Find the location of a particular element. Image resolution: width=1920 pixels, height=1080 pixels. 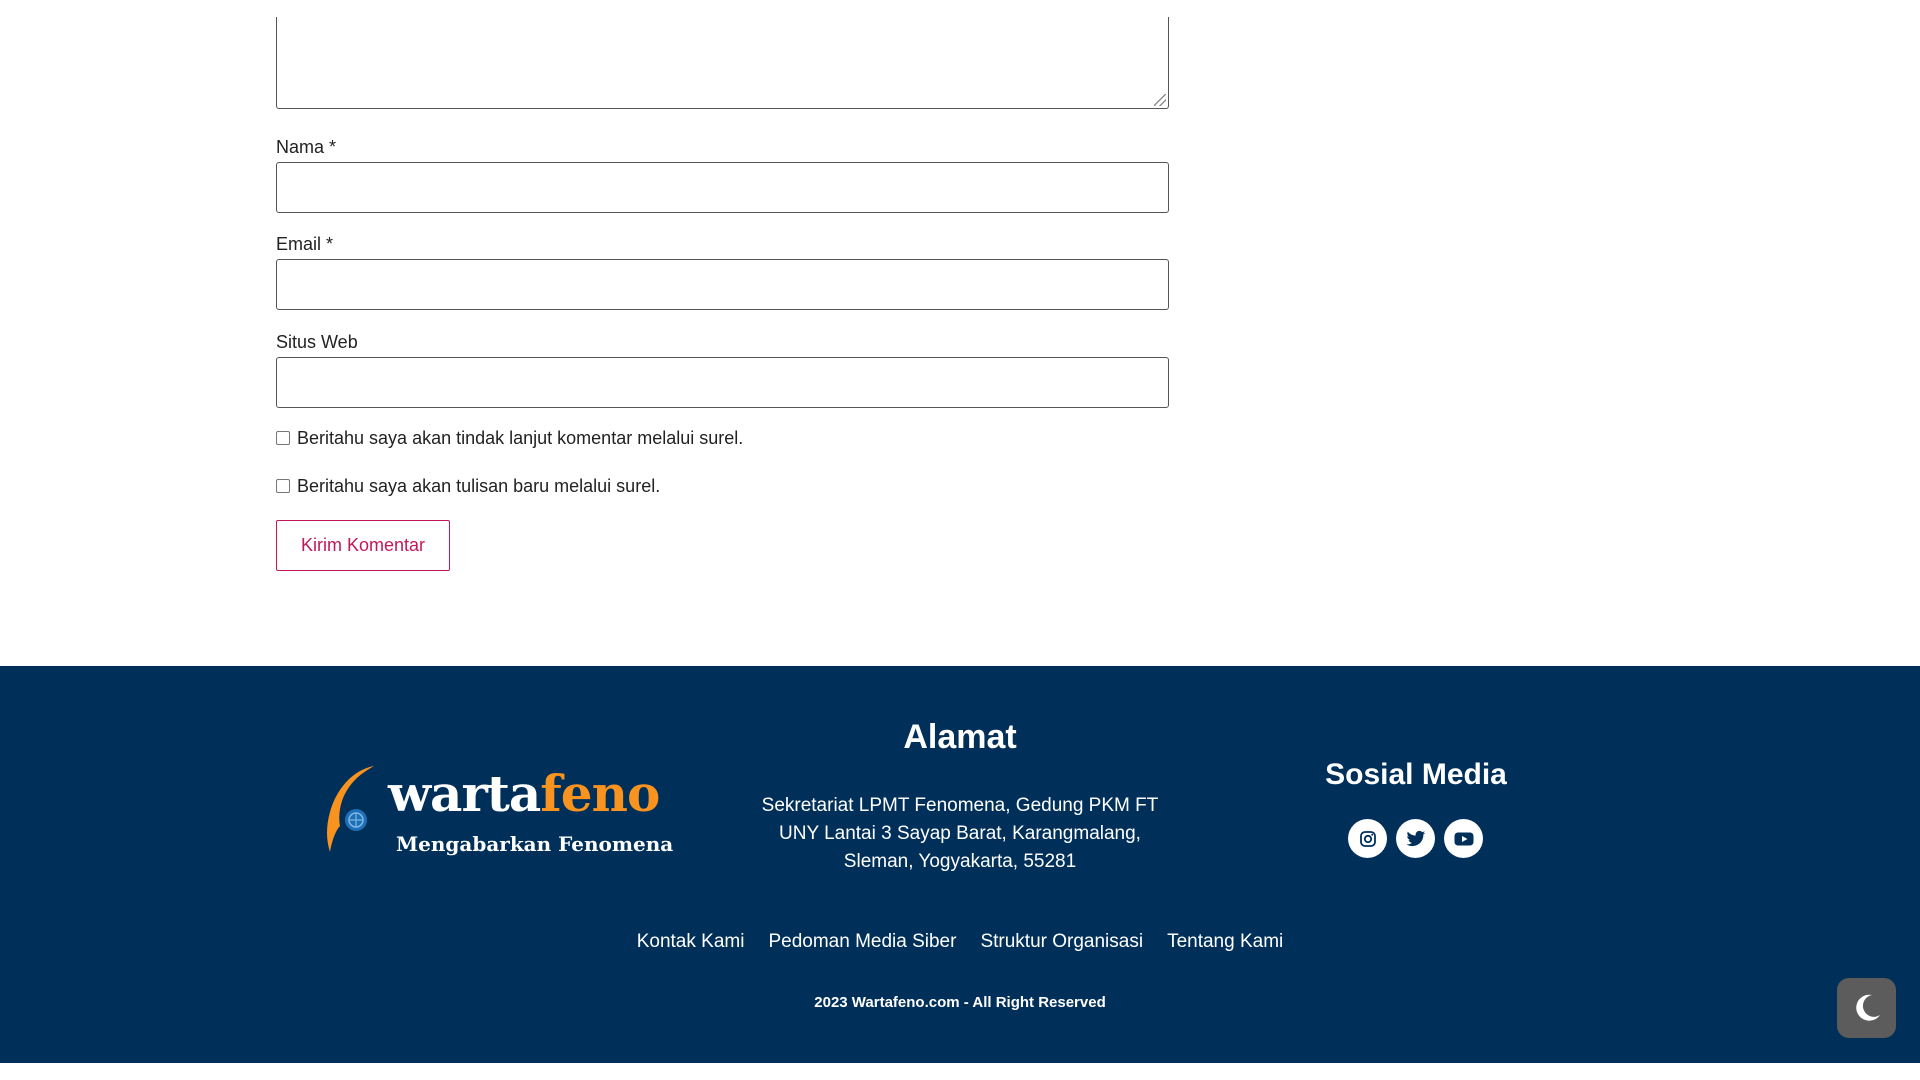

youtube-icon is located at coordinates (1463, 838).